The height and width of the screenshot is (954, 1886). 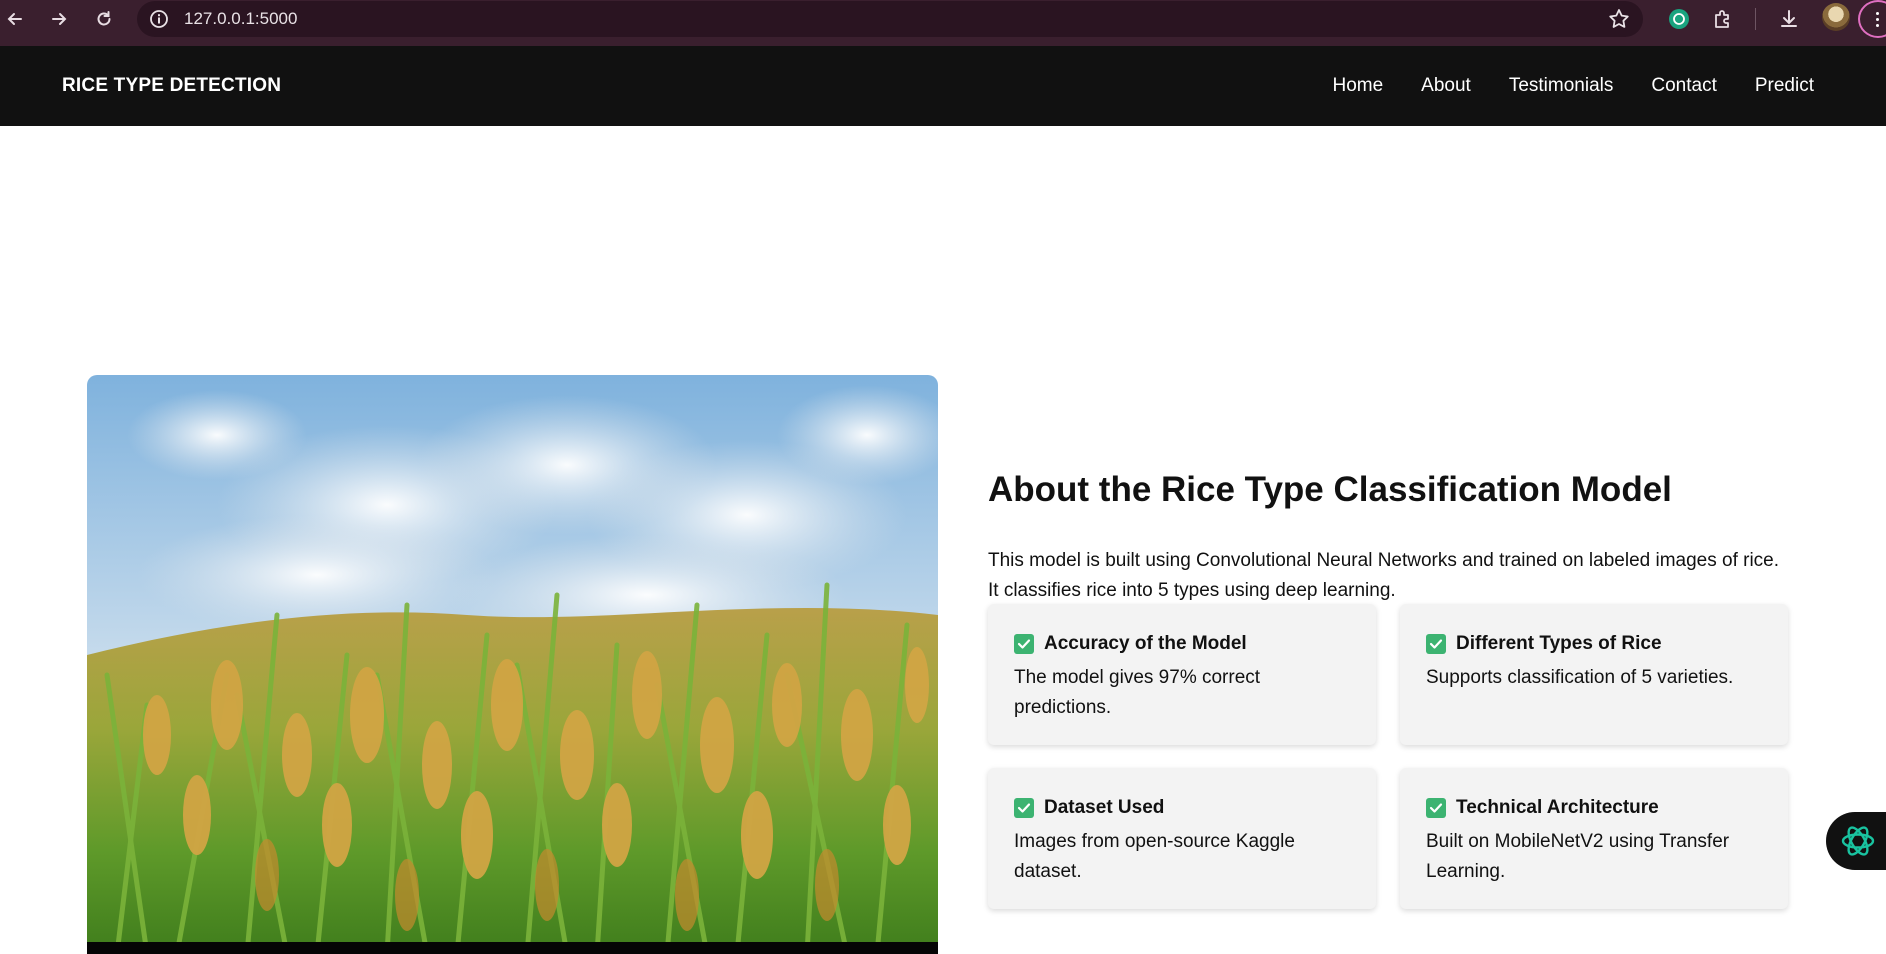 I want to click on card-header: Technical Architecture, so click(x=1542, y=808).